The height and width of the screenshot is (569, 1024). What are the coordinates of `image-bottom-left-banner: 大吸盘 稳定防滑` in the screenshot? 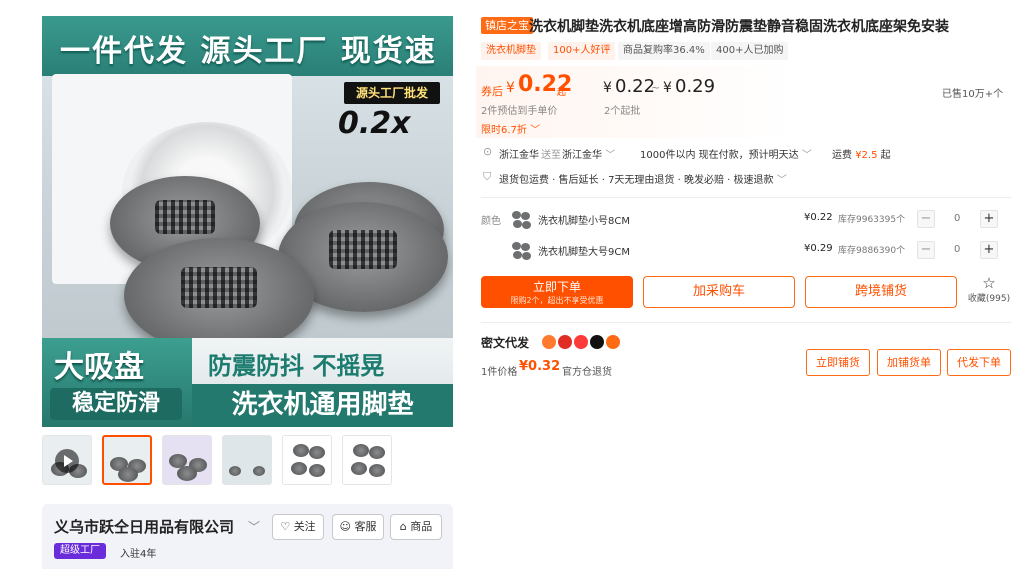 It's located at (117, 382).